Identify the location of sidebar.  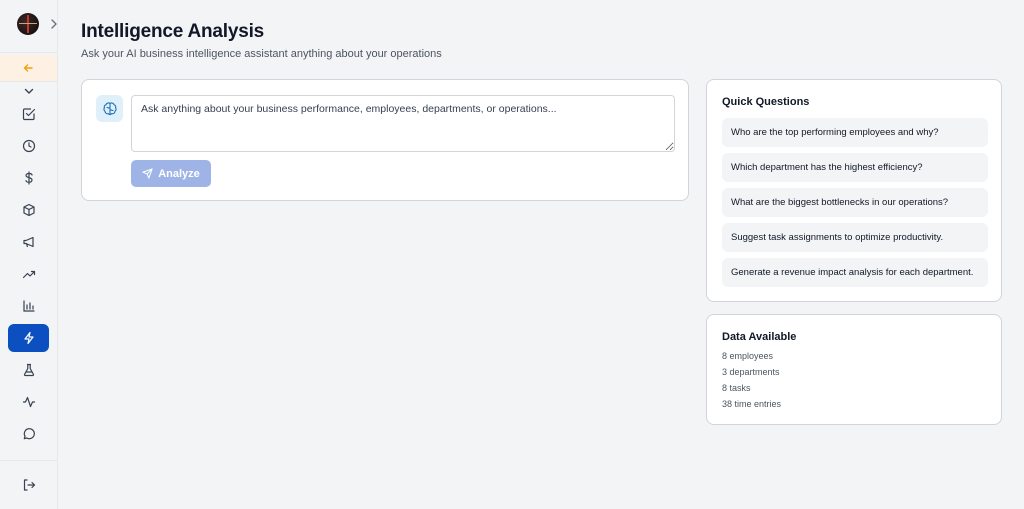
(29, 254).